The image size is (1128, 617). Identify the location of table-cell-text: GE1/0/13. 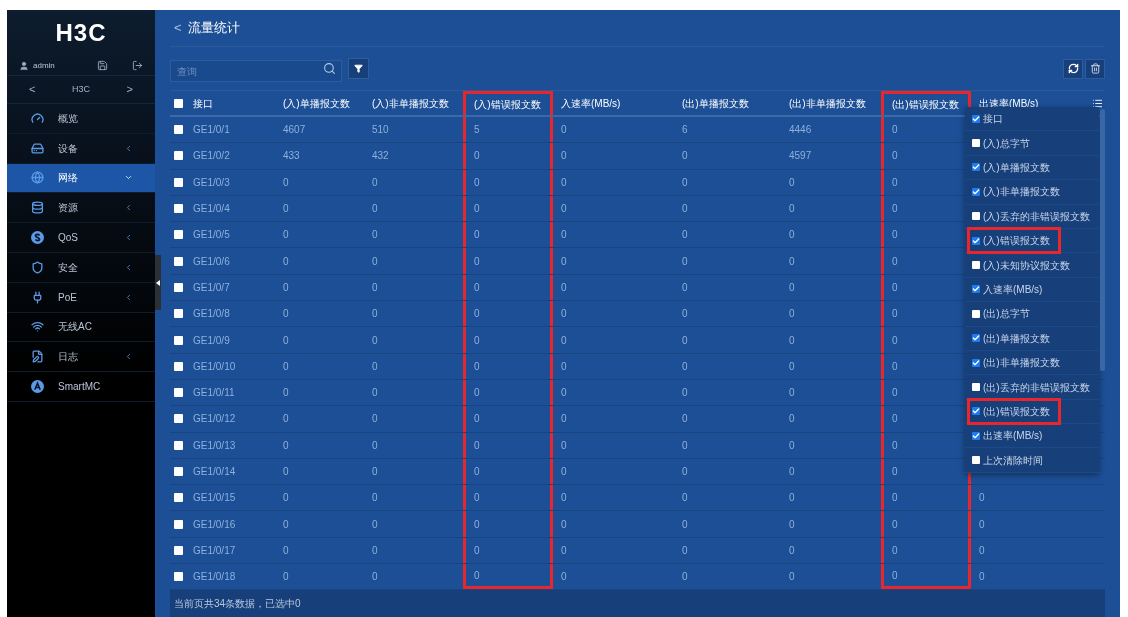
(214, 445).